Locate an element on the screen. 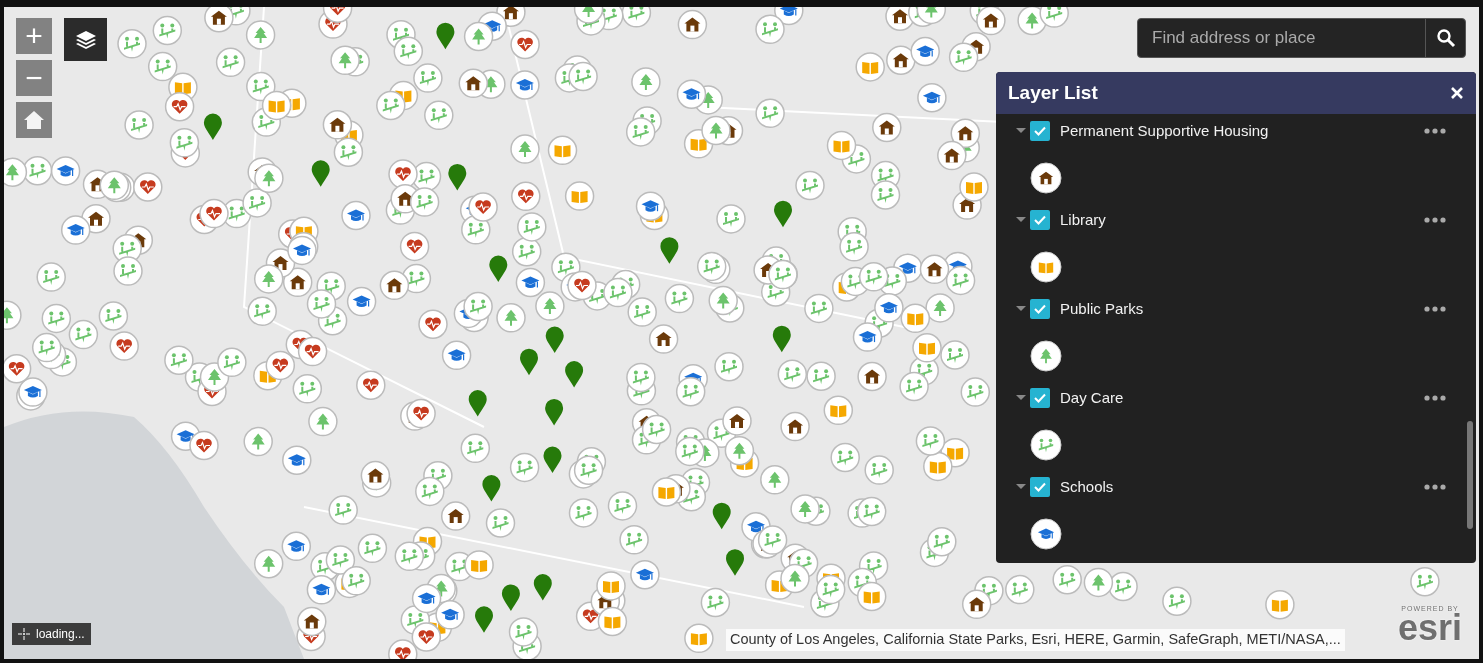 This screenshot has height=663, width=1483. zoom-in-button: + is located at coordinates (34, 36).